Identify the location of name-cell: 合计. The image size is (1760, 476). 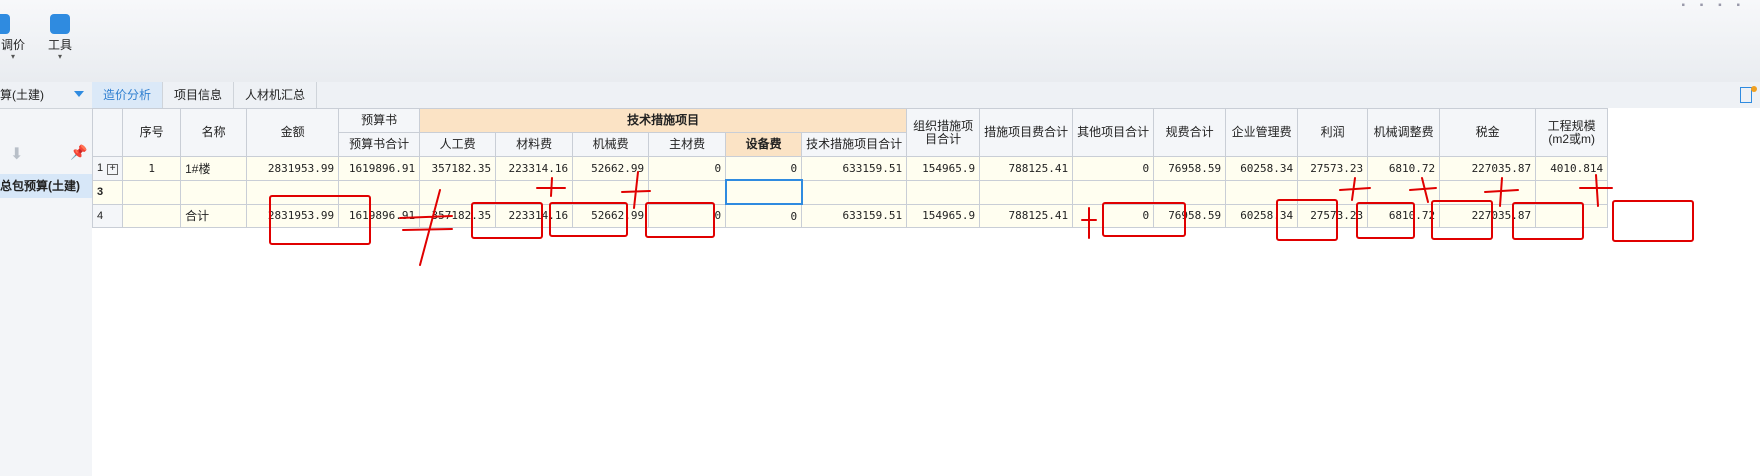
(214, 215).